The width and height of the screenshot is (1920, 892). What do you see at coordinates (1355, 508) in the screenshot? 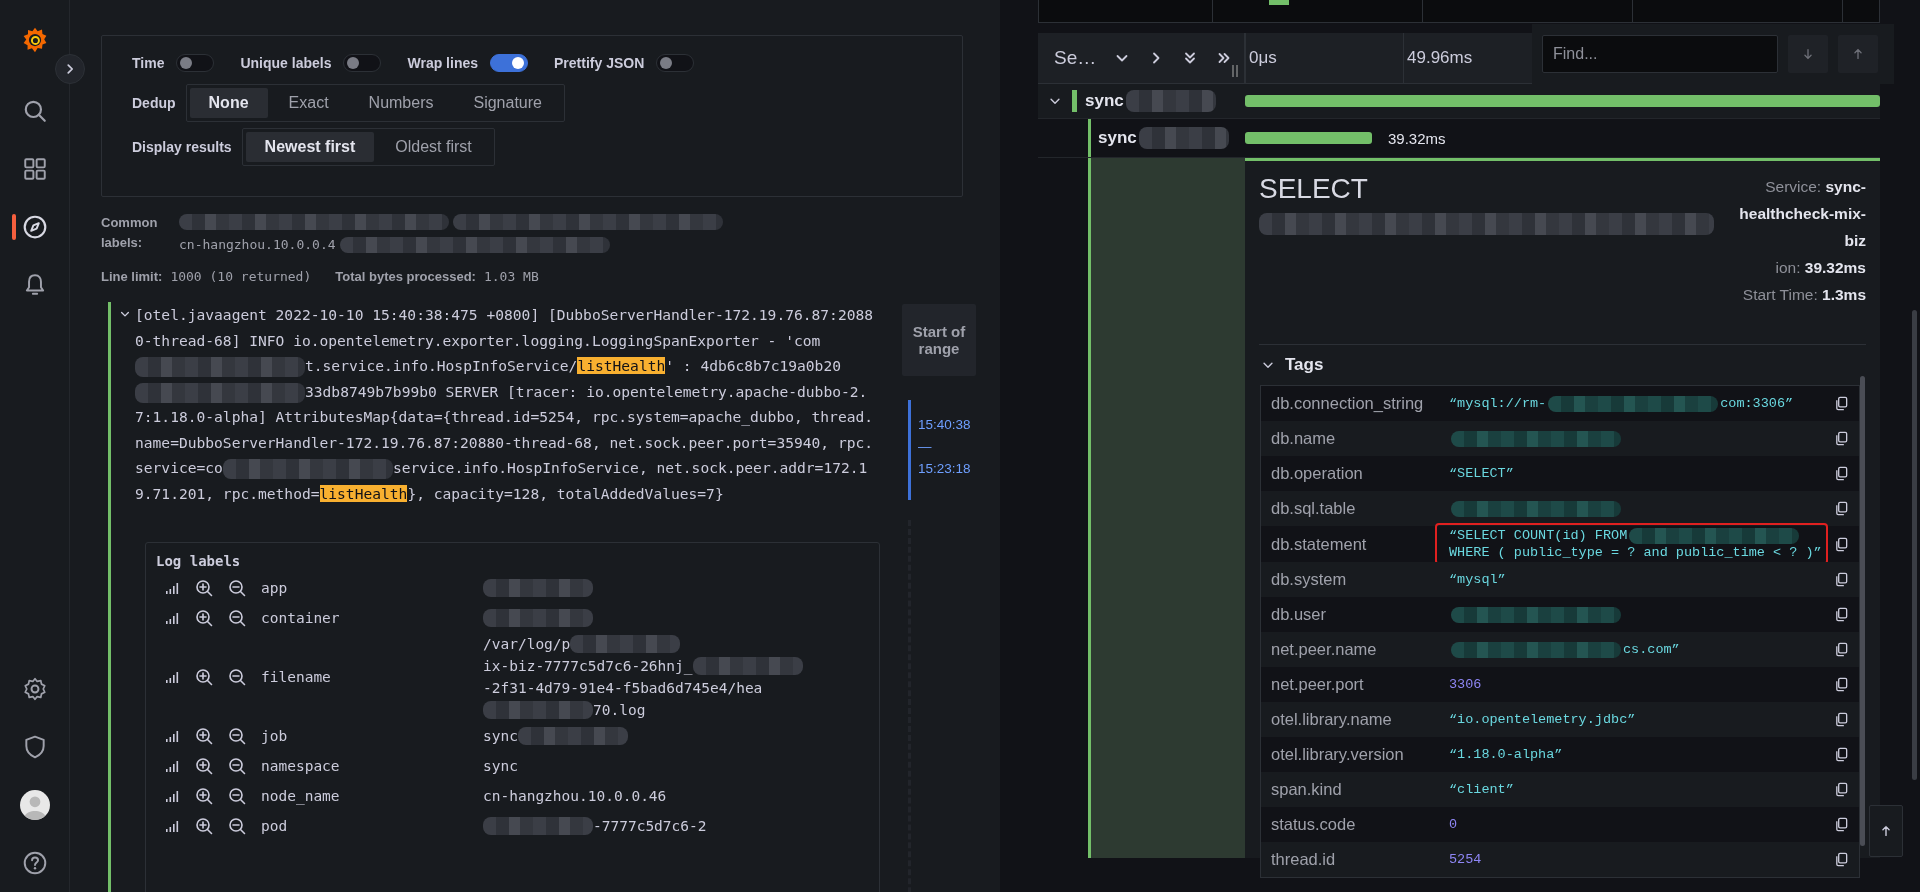
I see `tag-key: db.sql.table` at bounding box center [1355, 508].